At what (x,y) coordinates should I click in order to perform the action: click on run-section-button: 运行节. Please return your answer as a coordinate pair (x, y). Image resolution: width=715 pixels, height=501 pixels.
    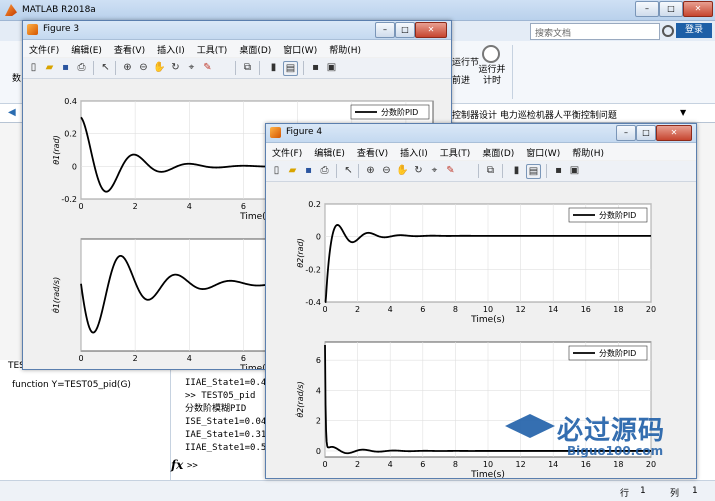
    Looking at the image, I should click on (465, 61).